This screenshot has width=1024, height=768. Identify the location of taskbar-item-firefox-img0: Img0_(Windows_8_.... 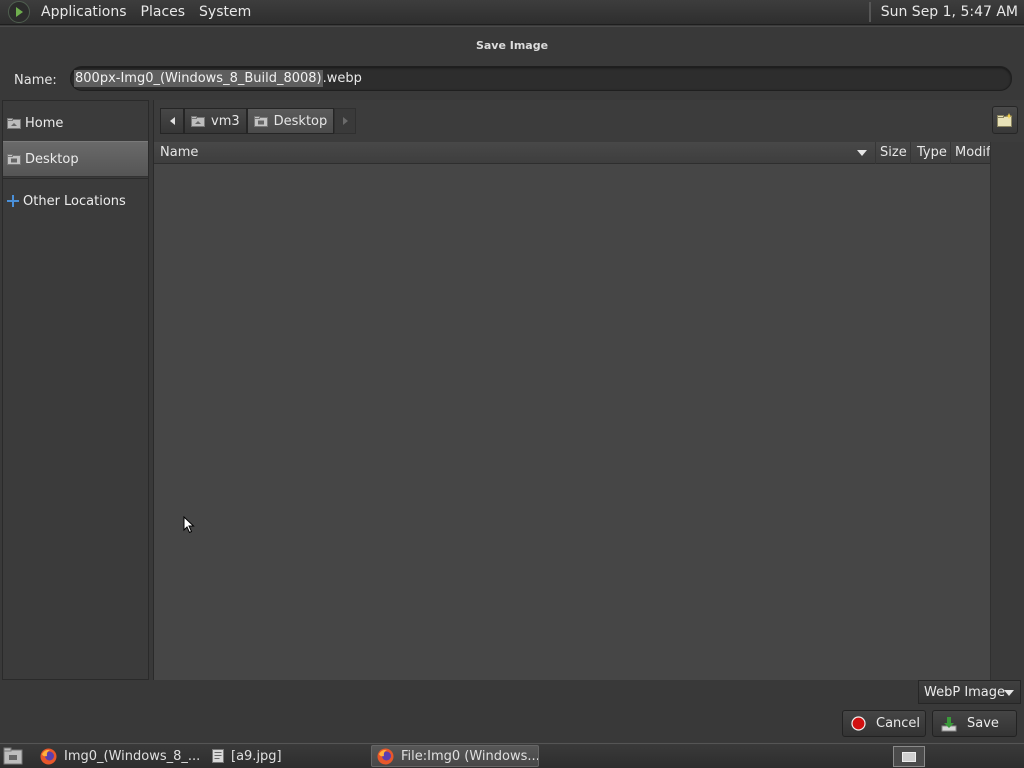
(120, 756).